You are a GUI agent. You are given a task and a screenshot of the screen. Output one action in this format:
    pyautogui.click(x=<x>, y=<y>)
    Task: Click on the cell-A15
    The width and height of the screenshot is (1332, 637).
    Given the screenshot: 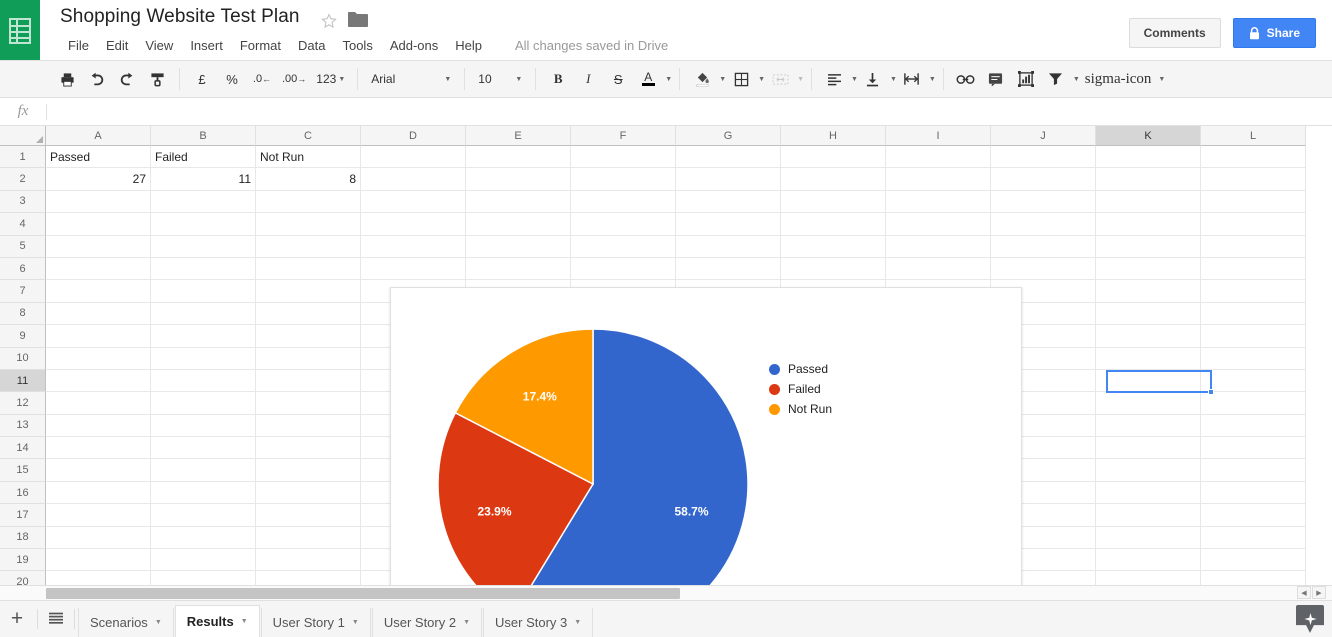 What is the action you would take?
    pyautogui.click(x=98, y=470)
    